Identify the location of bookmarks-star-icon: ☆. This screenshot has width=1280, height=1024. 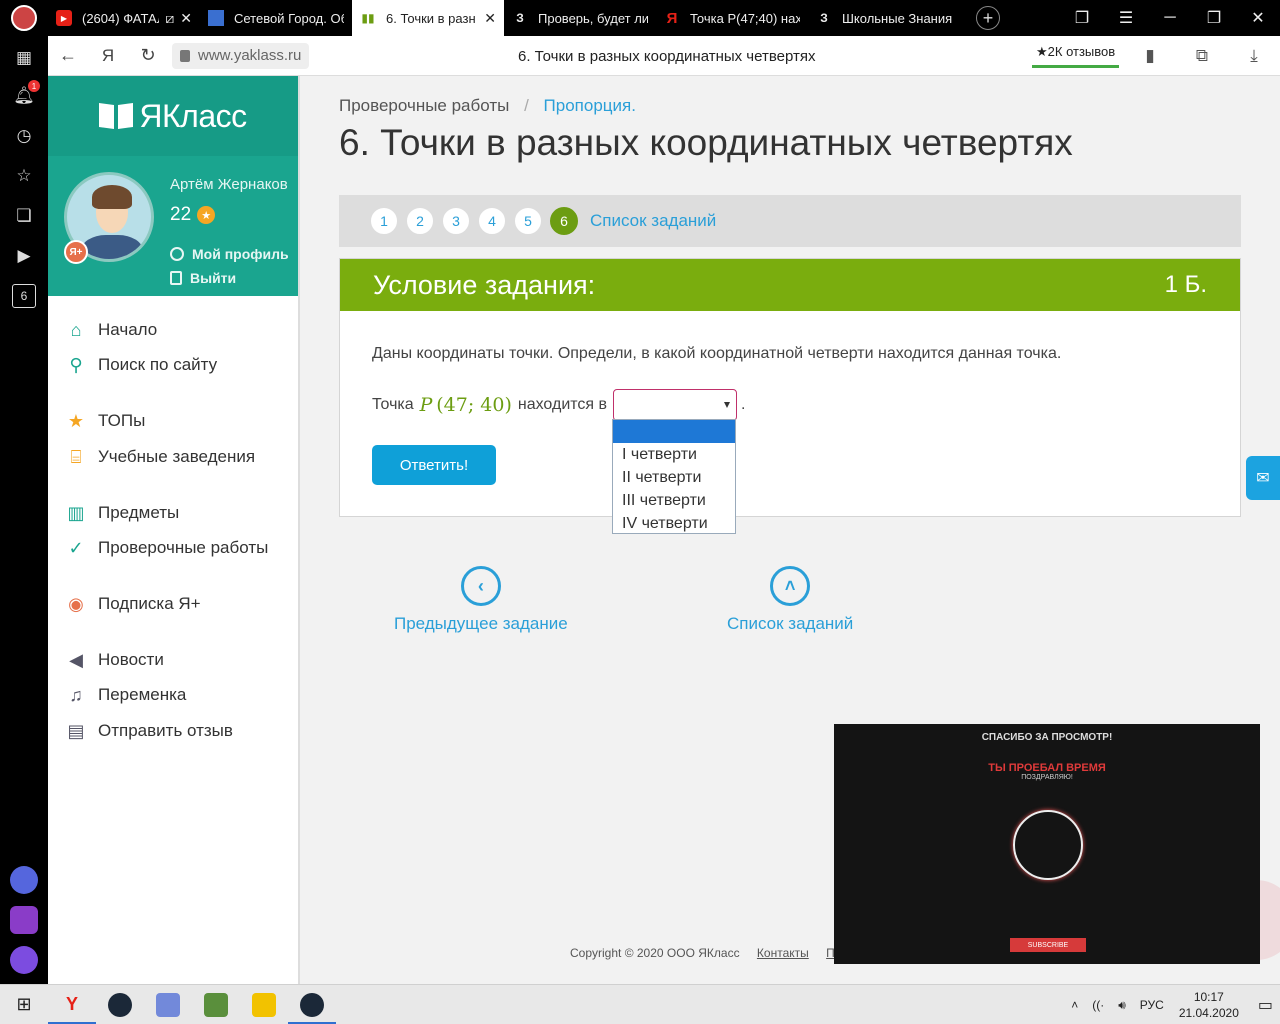
(24, 176).